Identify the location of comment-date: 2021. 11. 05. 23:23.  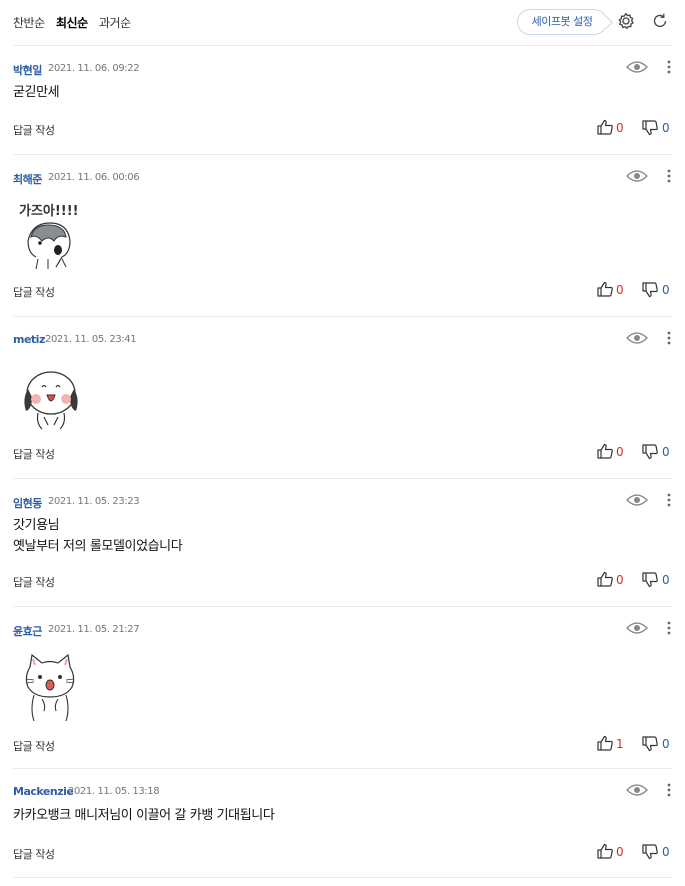
(94, 501).